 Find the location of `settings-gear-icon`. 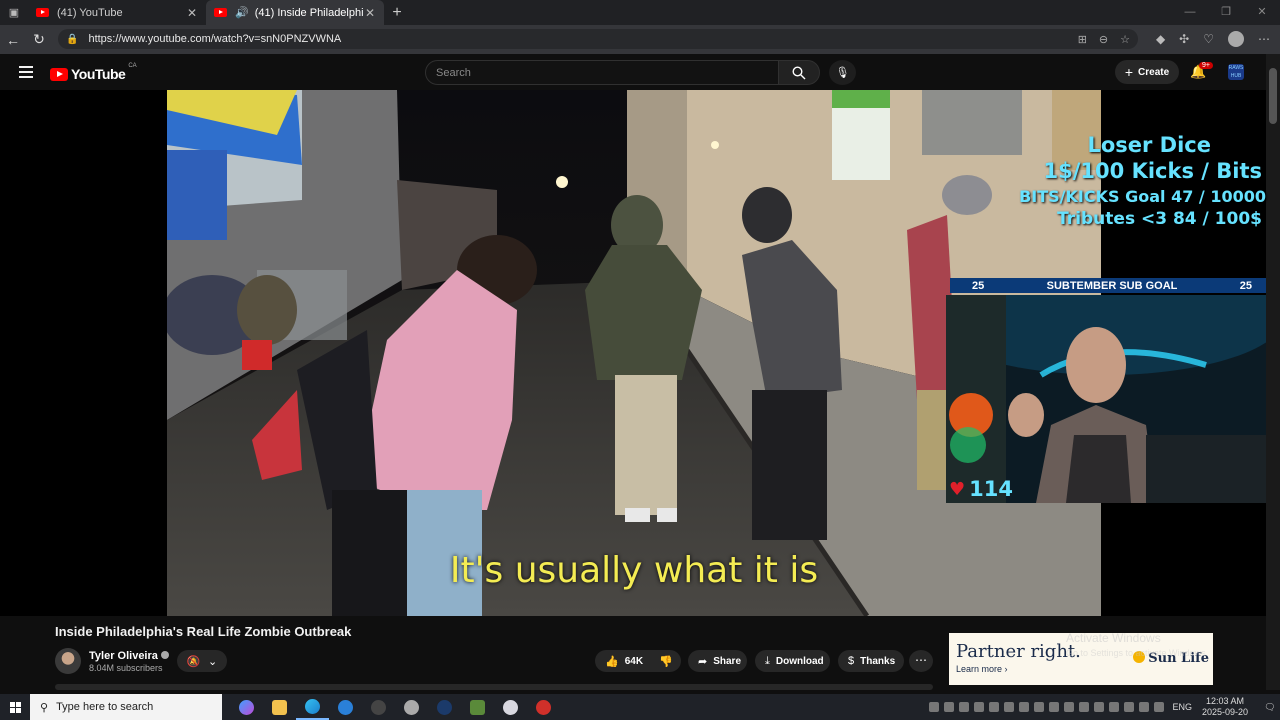

settings-gear-icon is located at coordinates (411, 707).